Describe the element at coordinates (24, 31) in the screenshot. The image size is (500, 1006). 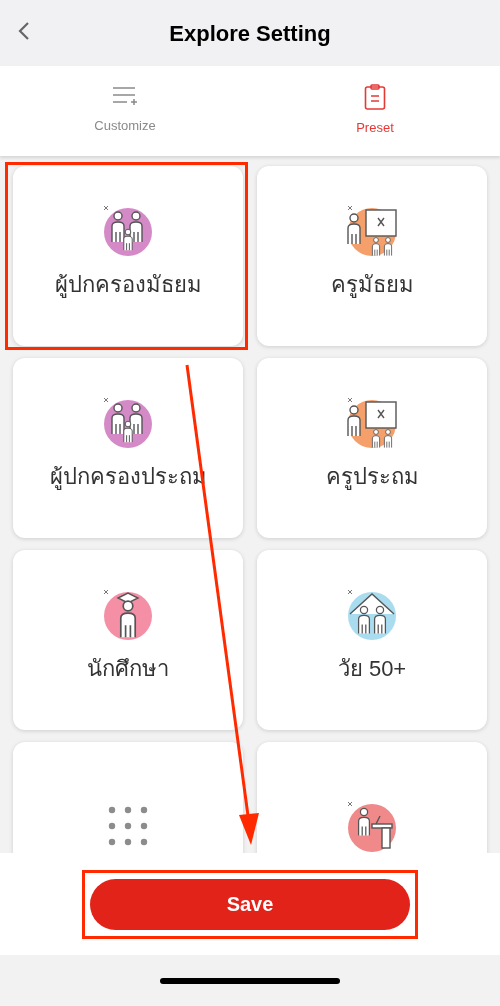
I see `back-icon` at that location.